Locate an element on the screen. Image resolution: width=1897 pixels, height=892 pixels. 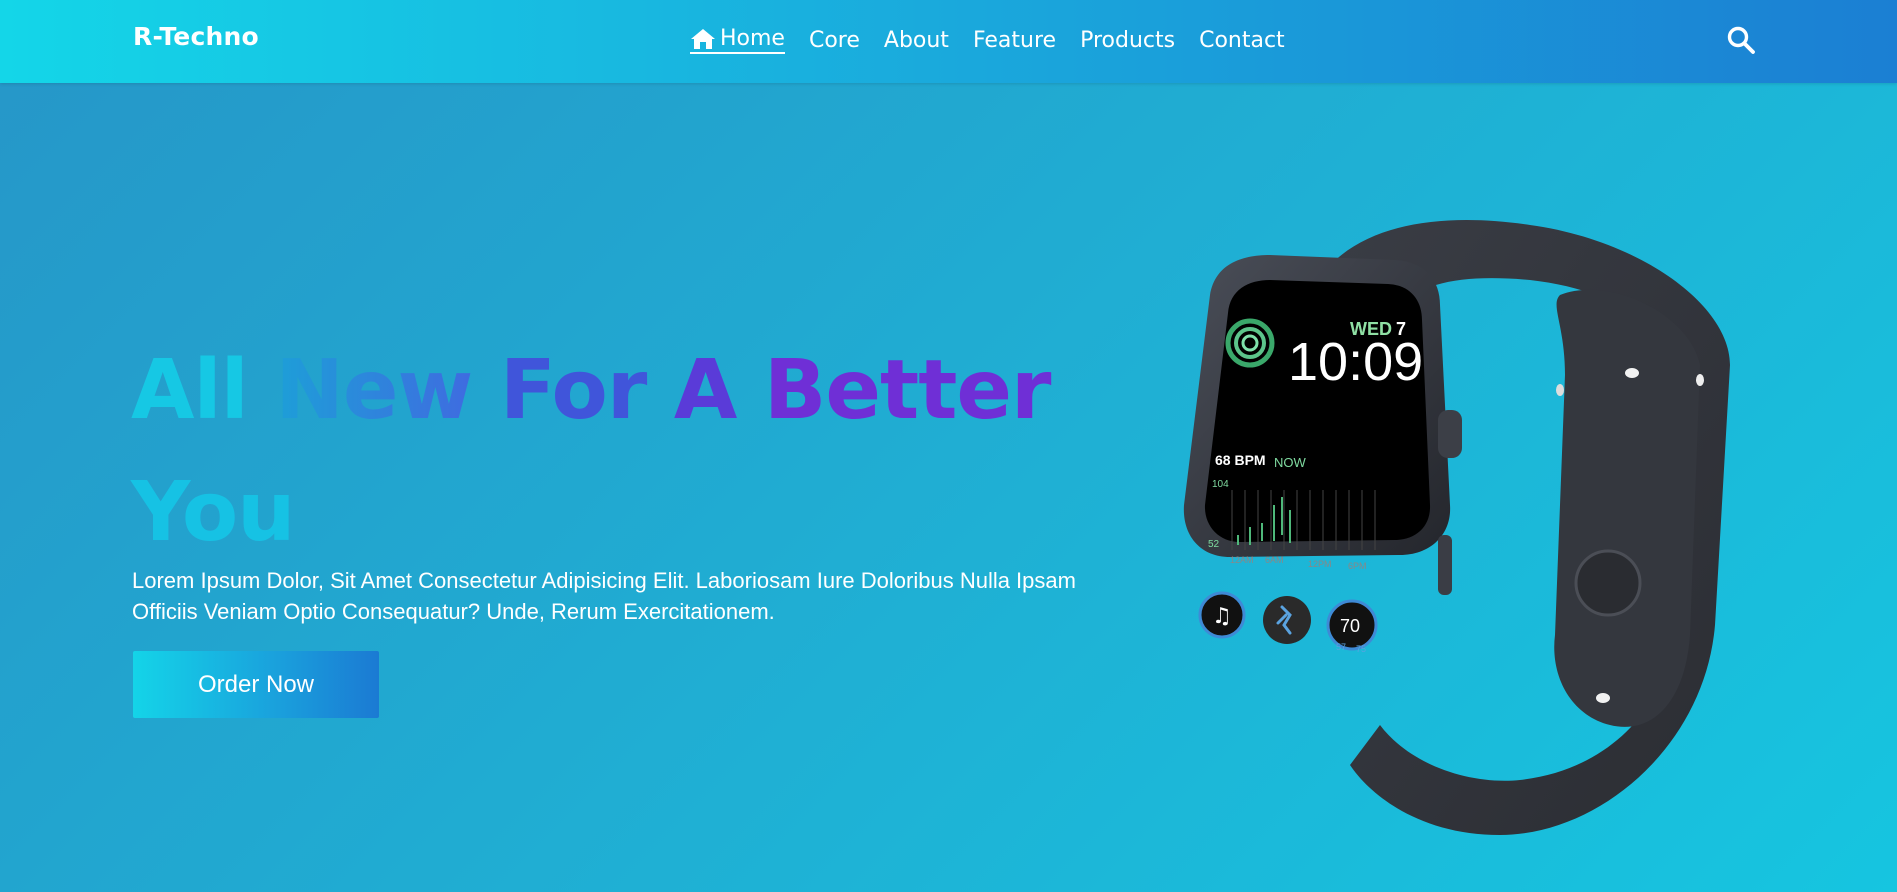
nav-item-contact: Contact is located at coordinates (1242, 40).